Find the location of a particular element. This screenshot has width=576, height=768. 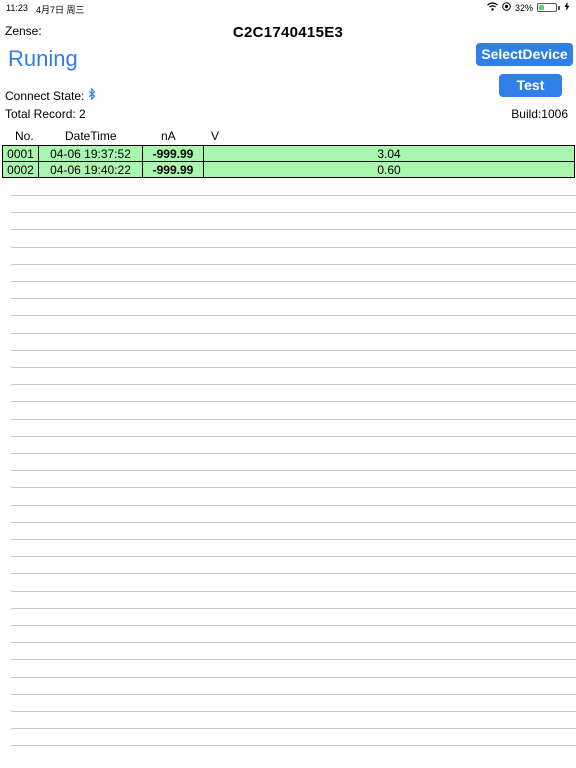

charging-icon is located at coordinates (567, 7).